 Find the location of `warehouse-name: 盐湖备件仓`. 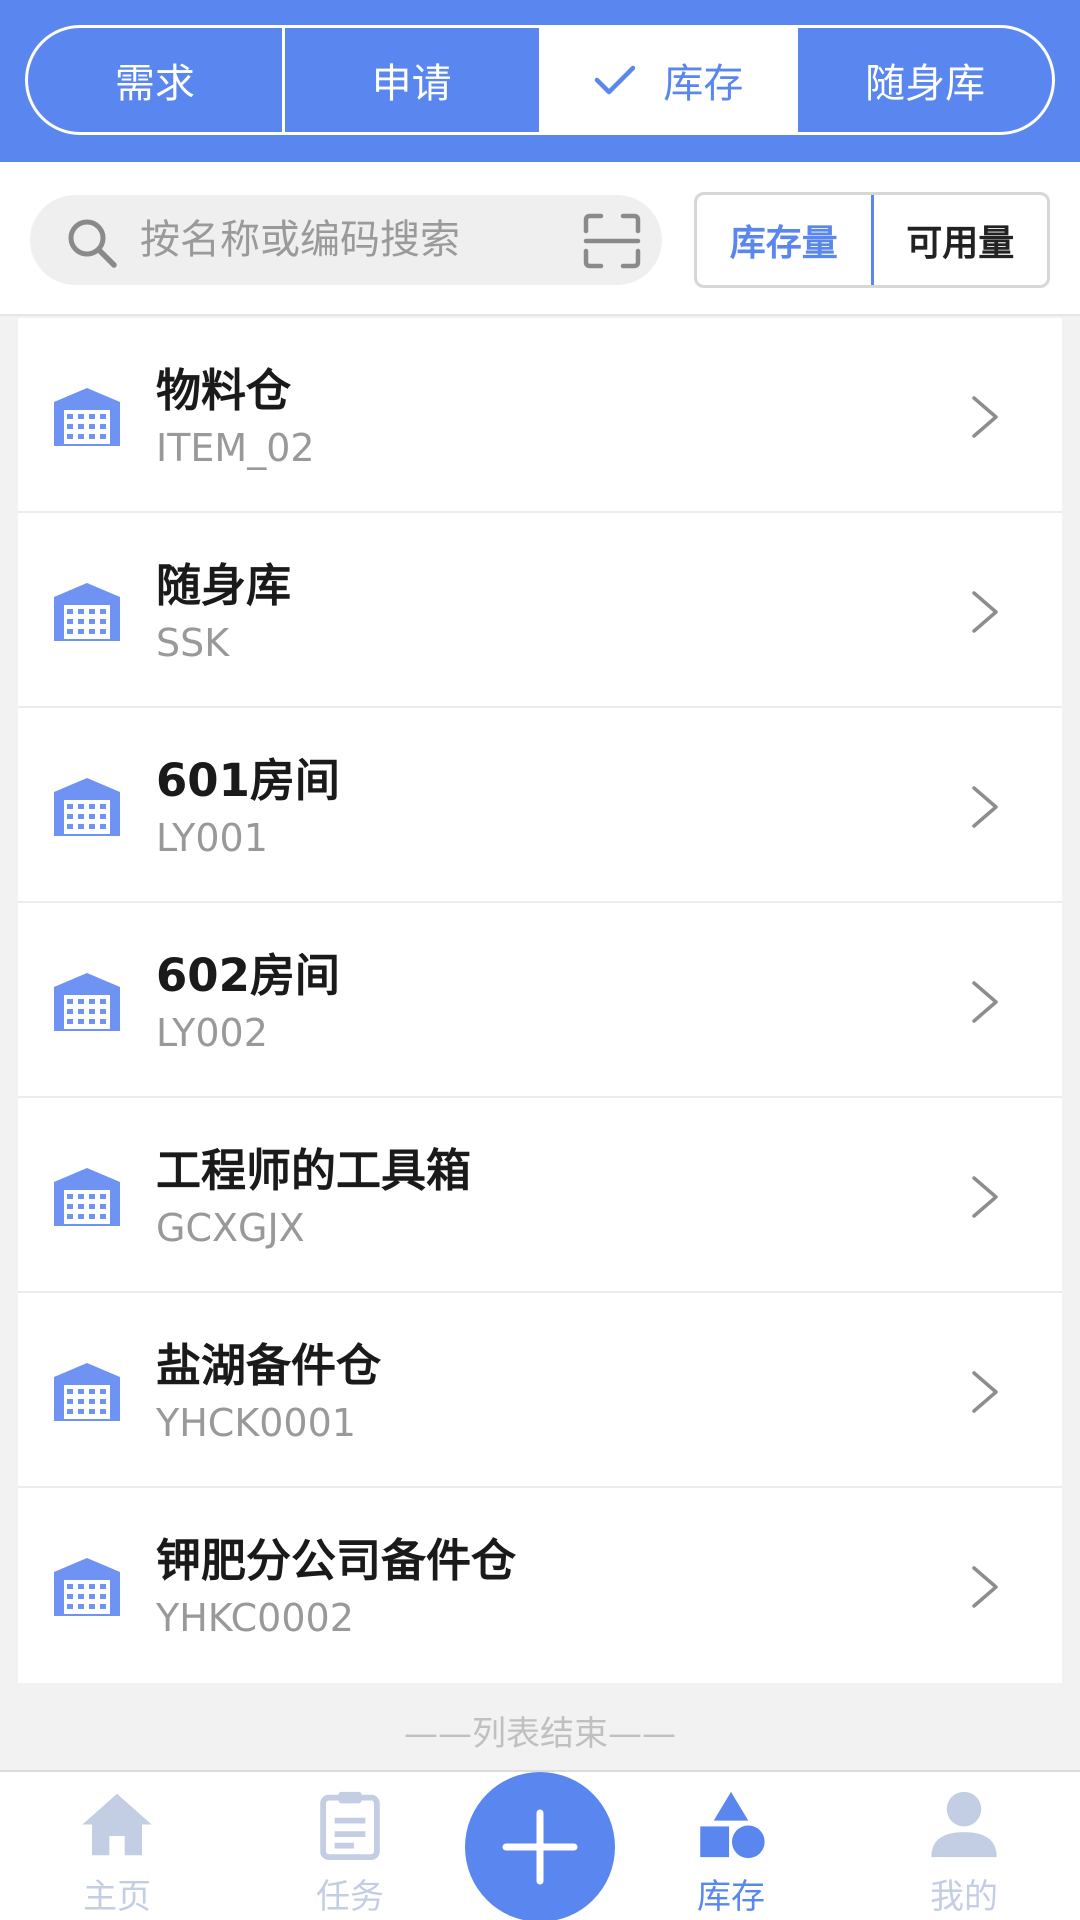

warehouse-name: 盐湖备件仓 is located at coordinates (269, 1365).